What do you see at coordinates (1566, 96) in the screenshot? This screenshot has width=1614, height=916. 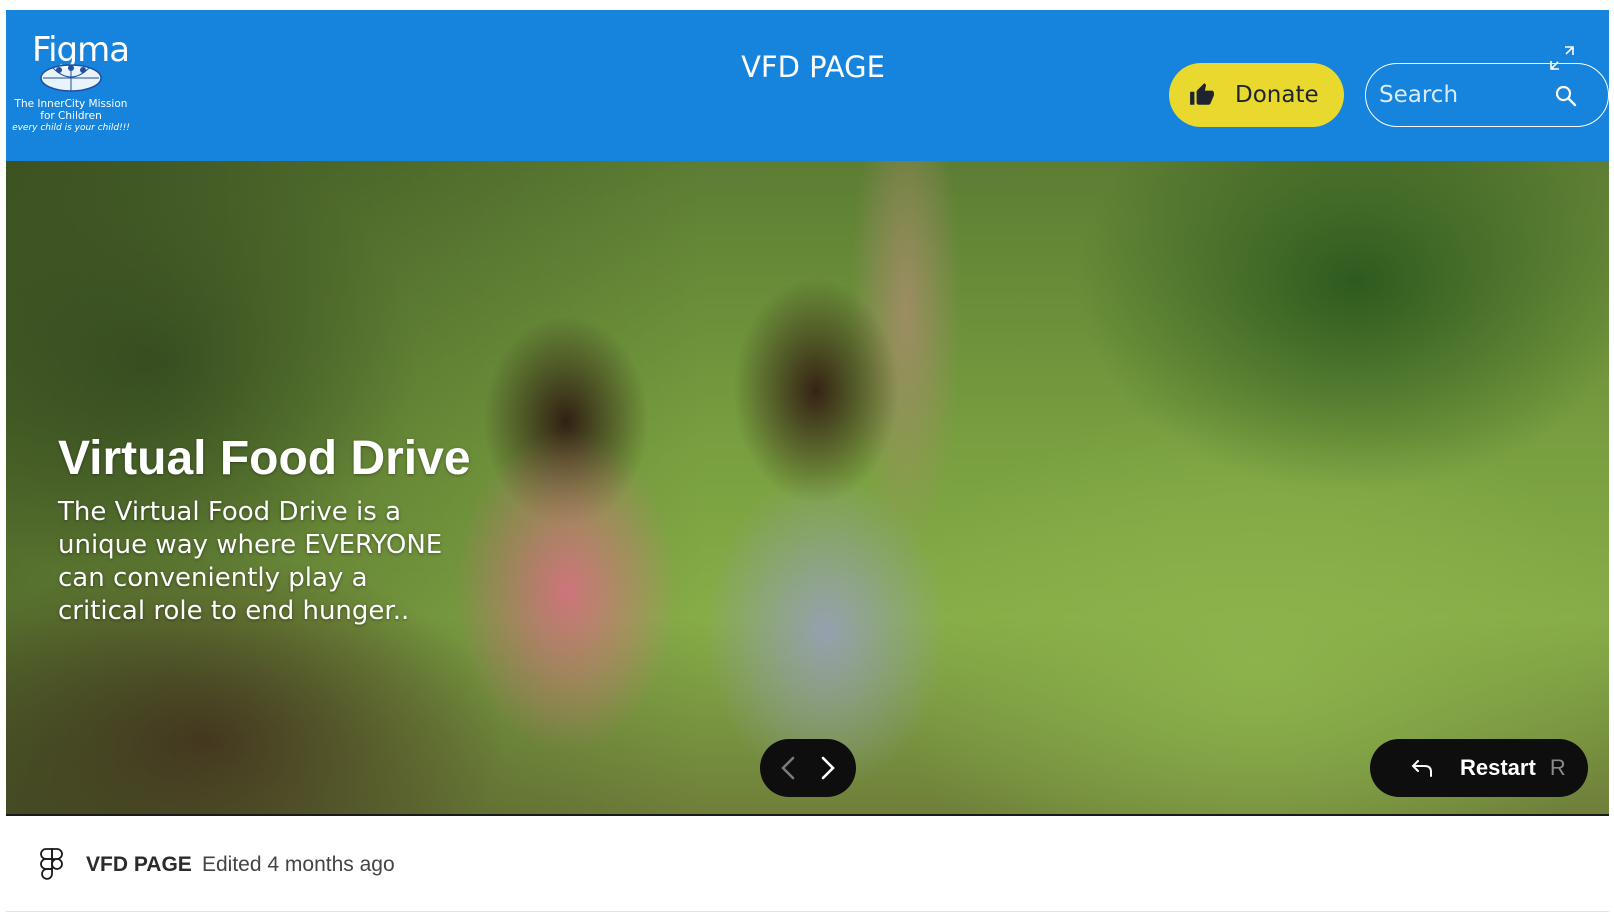 I see `search-icon` at bounding box center [1566, 96].